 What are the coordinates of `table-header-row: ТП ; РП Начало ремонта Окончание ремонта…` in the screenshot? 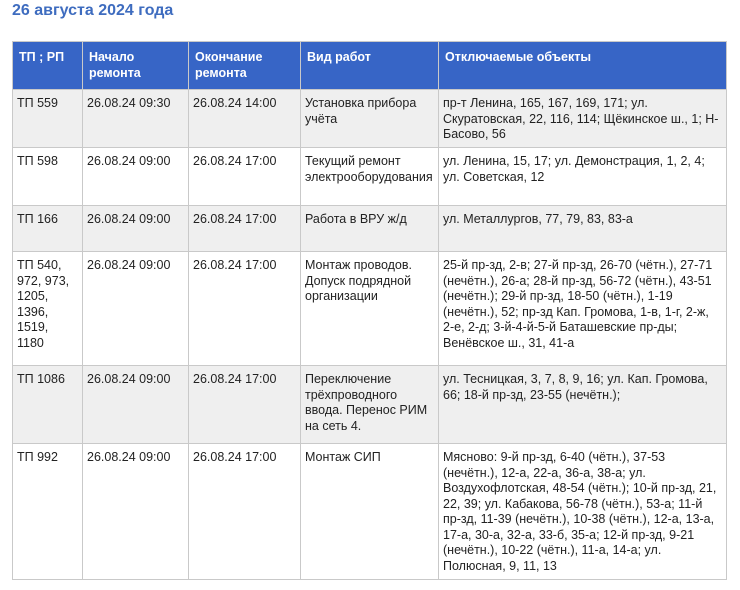 It's located at (369, 65).